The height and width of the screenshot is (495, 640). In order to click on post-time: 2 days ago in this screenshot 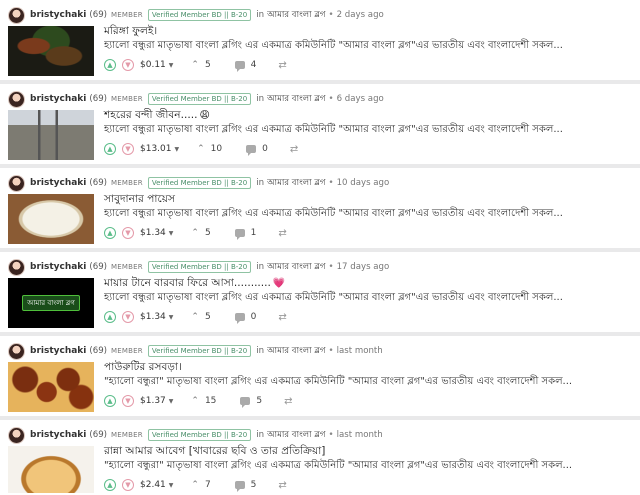, I will do `click(360, 15)`.